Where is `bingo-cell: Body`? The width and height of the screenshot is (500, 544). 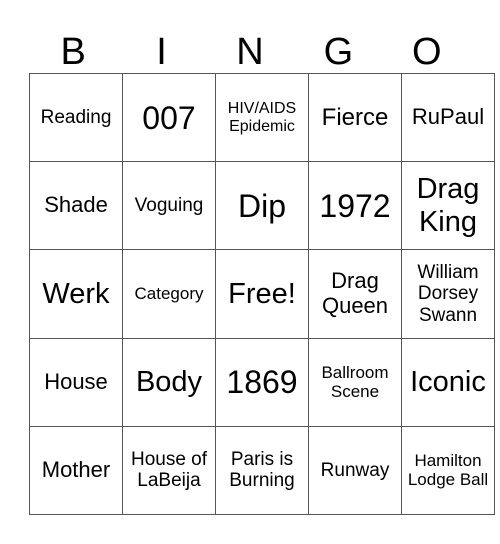 bingo-cell: Body is located at coordinates (169, 382).